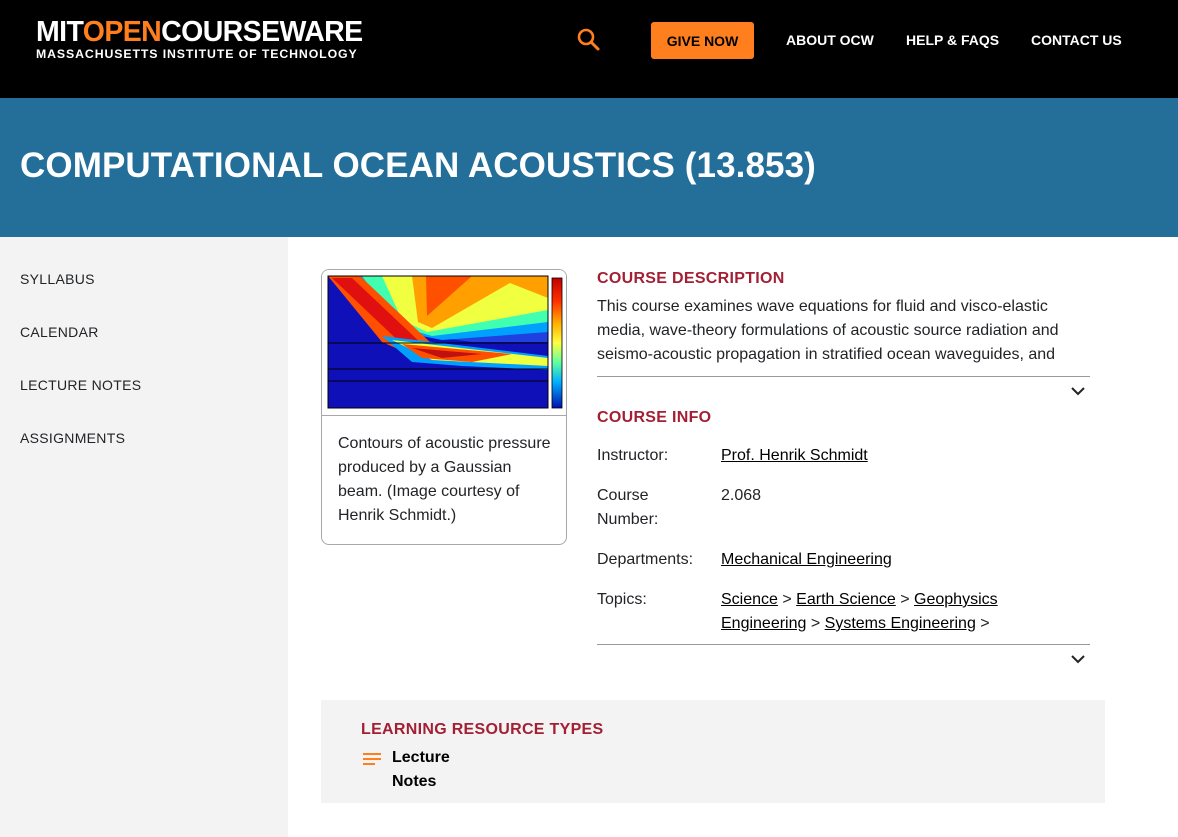 This screenshot has height=837, width=1178. Describe the element at coordinates (197, 54) in the screenshot. I see `logo-subtitle: MASSACHUSETTS INSTITUTE OF TECHNOLOGY` at that location.